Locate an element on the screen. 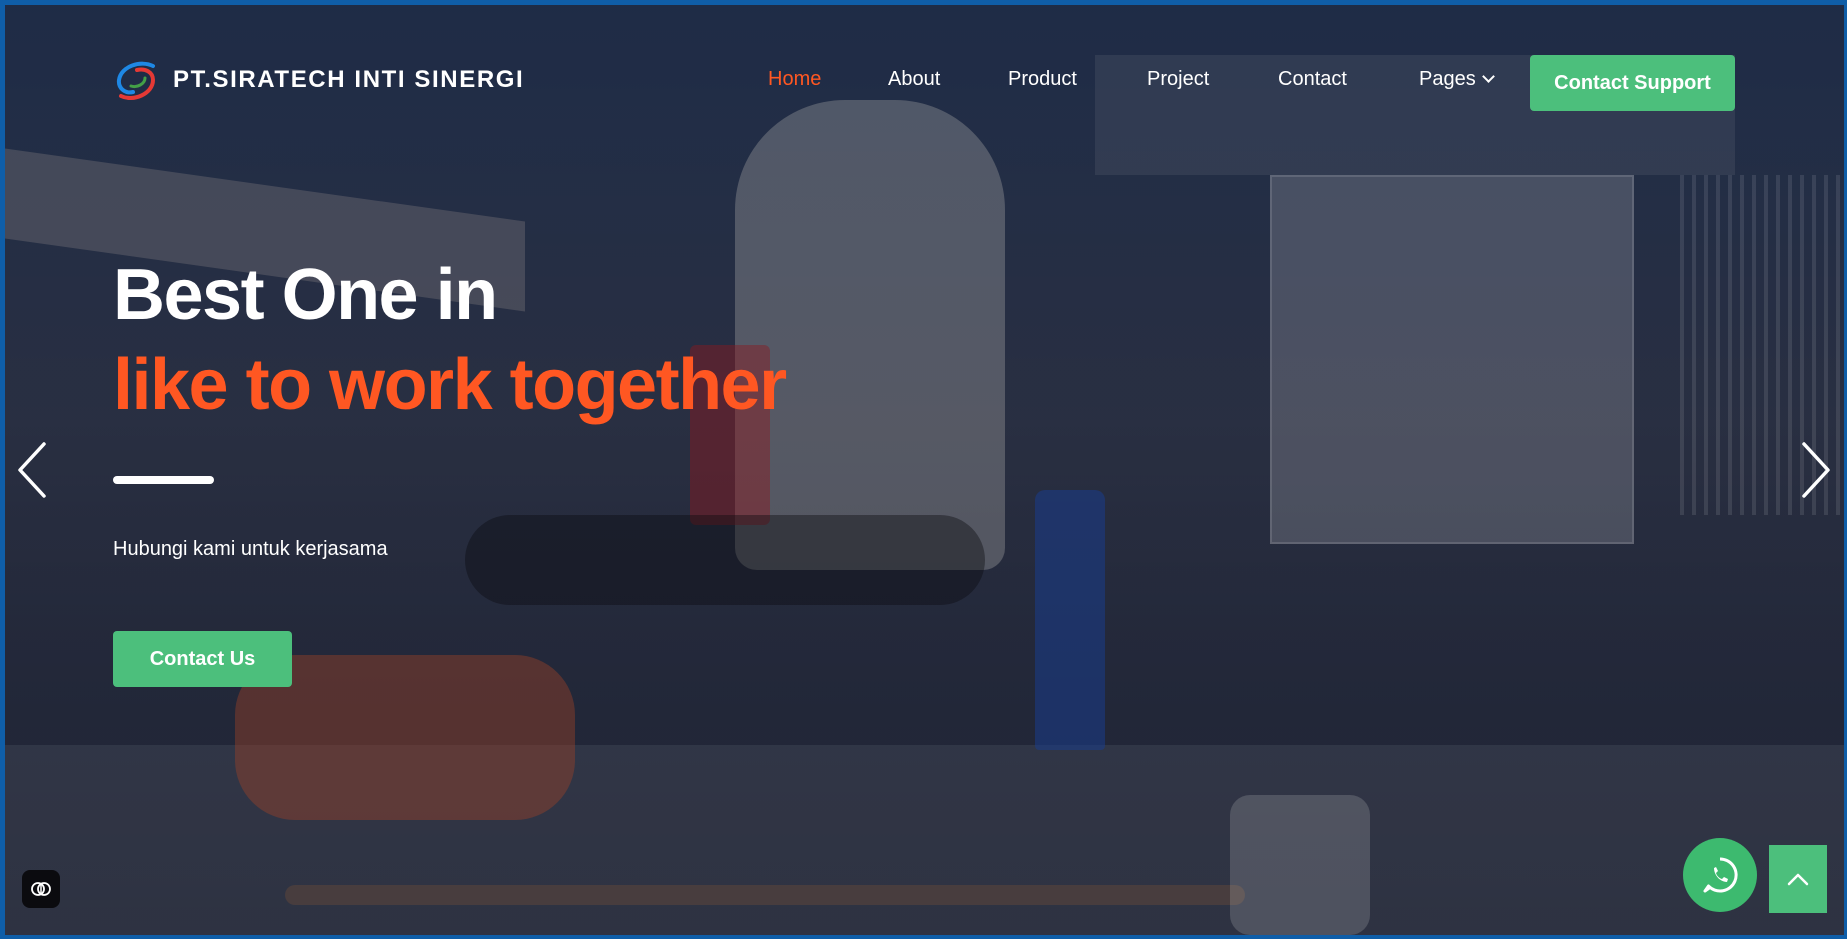 The width and height of the screenshot is (1847, 939). whatsapp-icon is located at coordinates (1720, 875).